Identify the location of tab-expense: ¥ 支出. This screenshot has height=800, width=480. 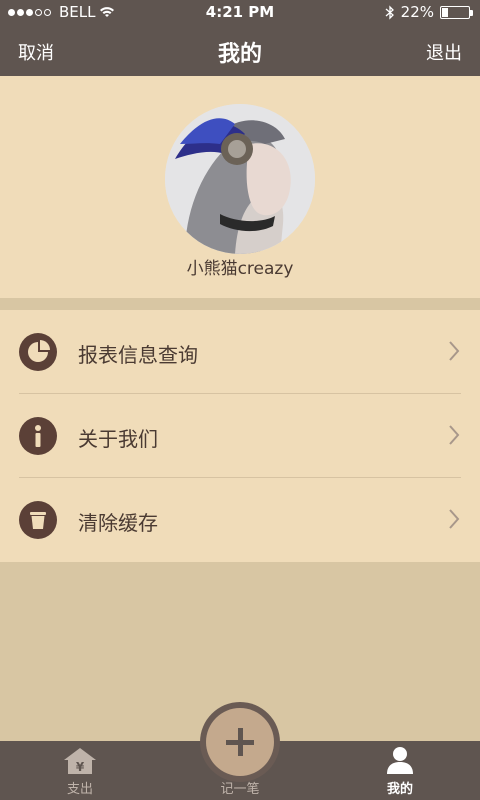
(80, 770).